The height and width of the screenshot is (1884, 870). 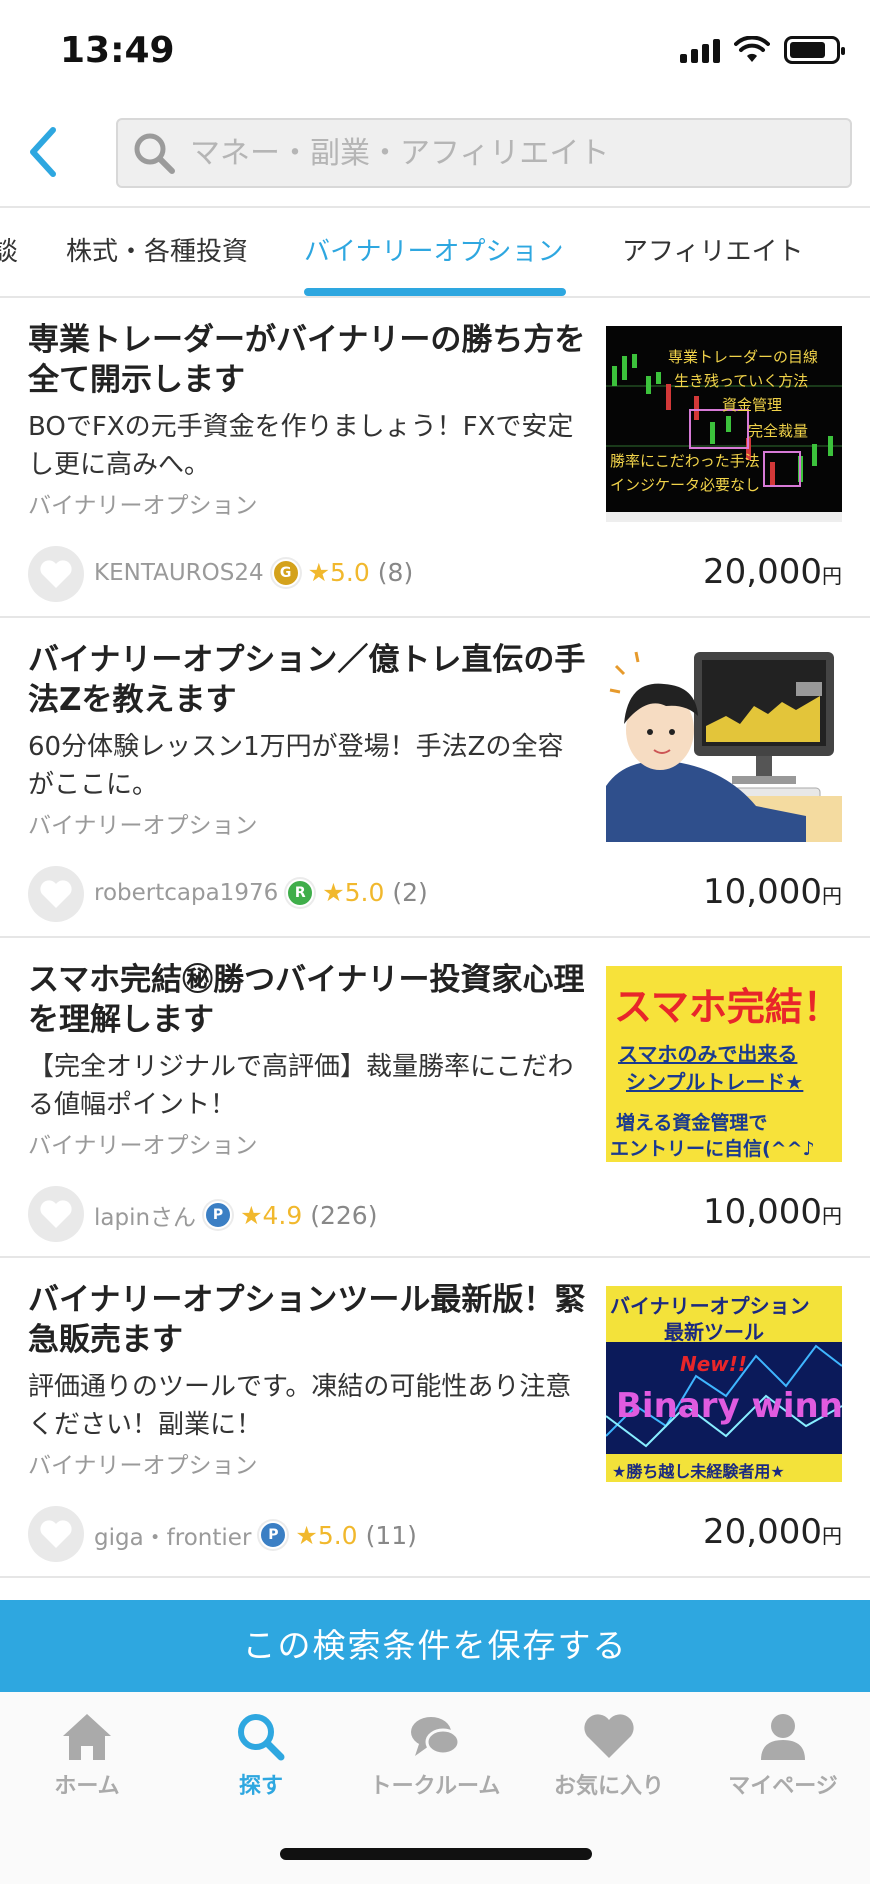 I want to click on home-indicator, so click(x=436, y=1854).